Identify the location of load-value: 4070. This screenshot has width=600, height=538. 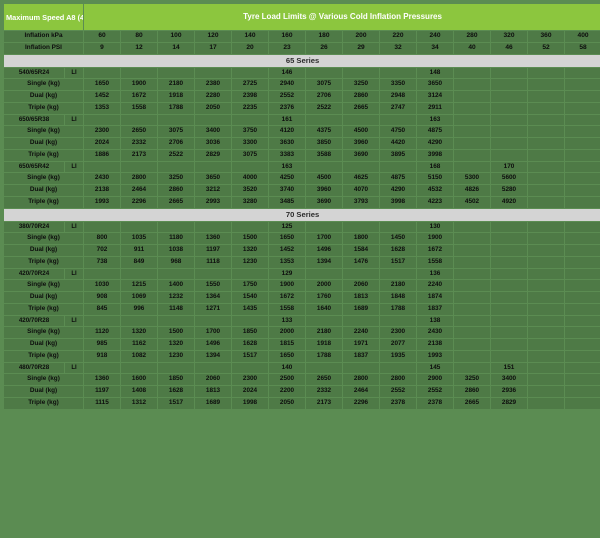
(361, 190).